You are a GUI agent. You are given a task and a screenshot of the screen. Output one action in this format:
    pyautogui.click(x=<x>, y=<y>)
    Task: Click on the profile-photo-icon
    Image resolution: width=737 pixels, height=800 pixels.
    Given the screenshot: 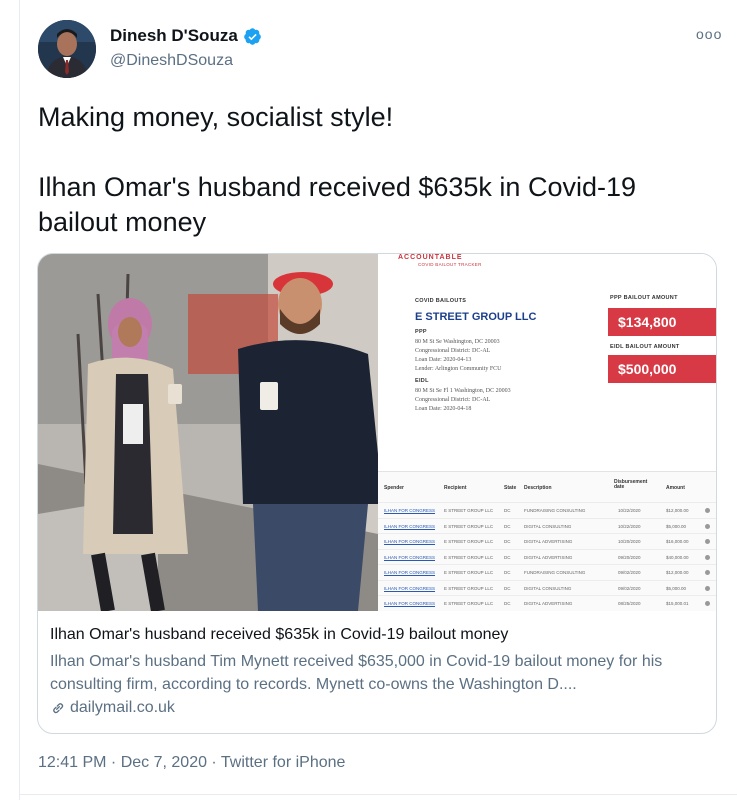 What is the action you would take?
    pyautogui.click(x=67, y=49)
    